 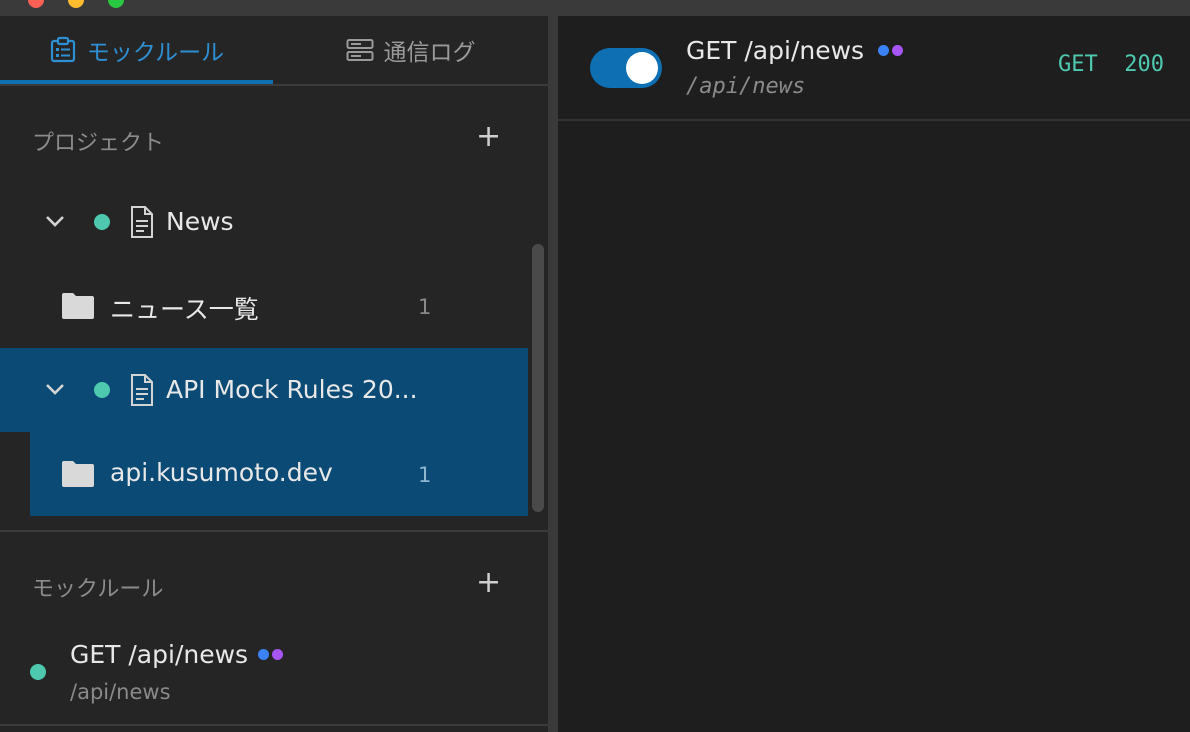 What do you see at coordinates (76, 4) in the screenshot?
I see `minimize-window-button` at bounding box center [76, 4].